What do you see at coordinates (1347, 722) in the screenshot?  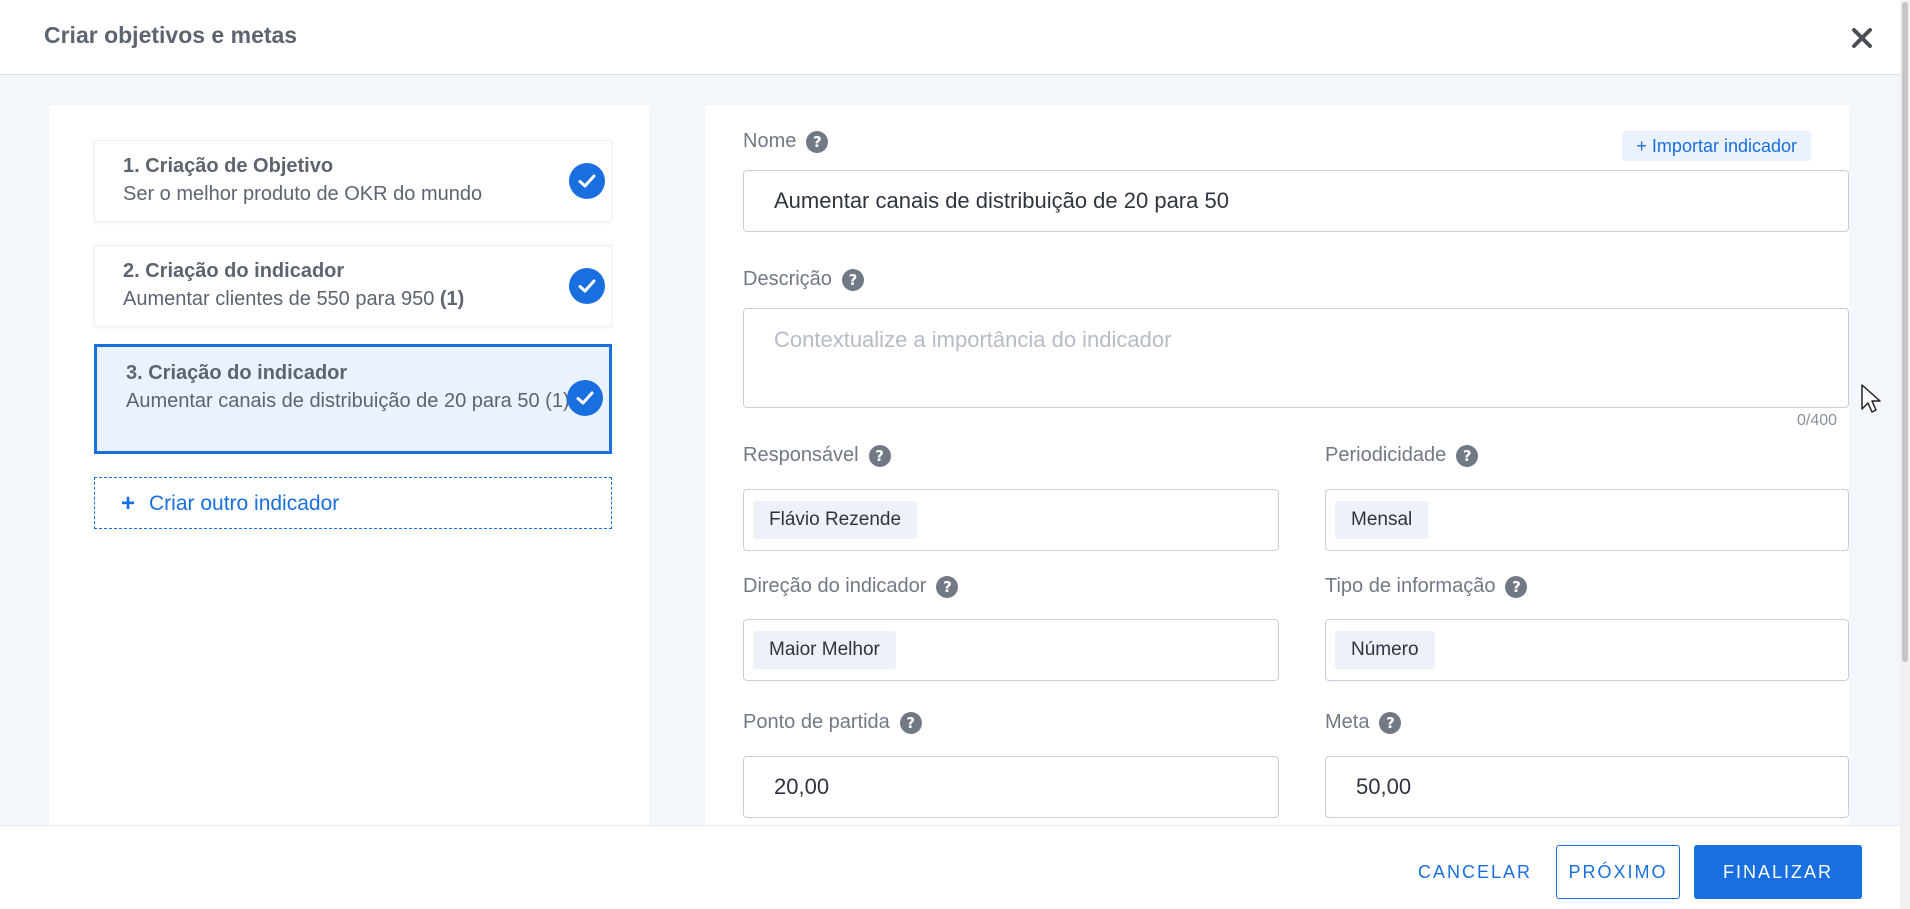 I see `goal-label-text: Meta` at bounding box center [1347, 722].